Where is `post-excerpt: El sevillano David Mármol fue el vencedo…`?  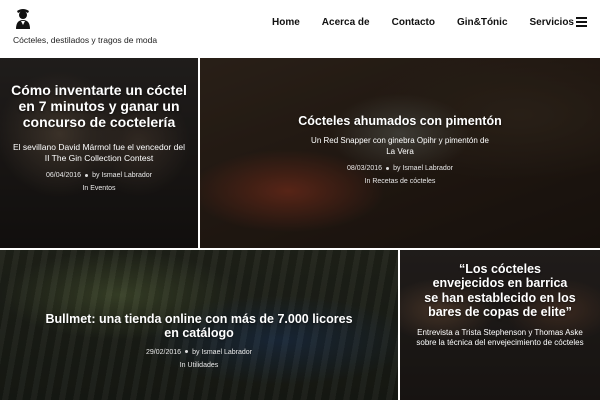 post-excerpt: El sevillano David Mármol fue el vencedo… is located at coordinates (99, 153).